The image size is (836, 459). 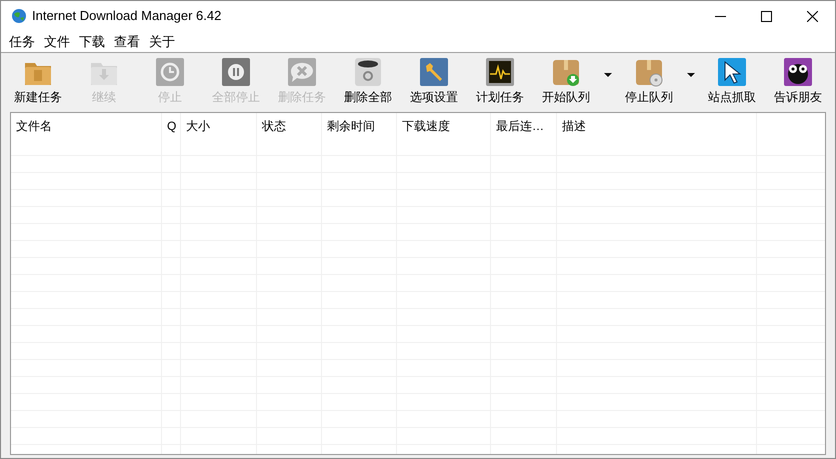 I want to click on toolbar-button: 停止队列, so click(x=649, y=82).